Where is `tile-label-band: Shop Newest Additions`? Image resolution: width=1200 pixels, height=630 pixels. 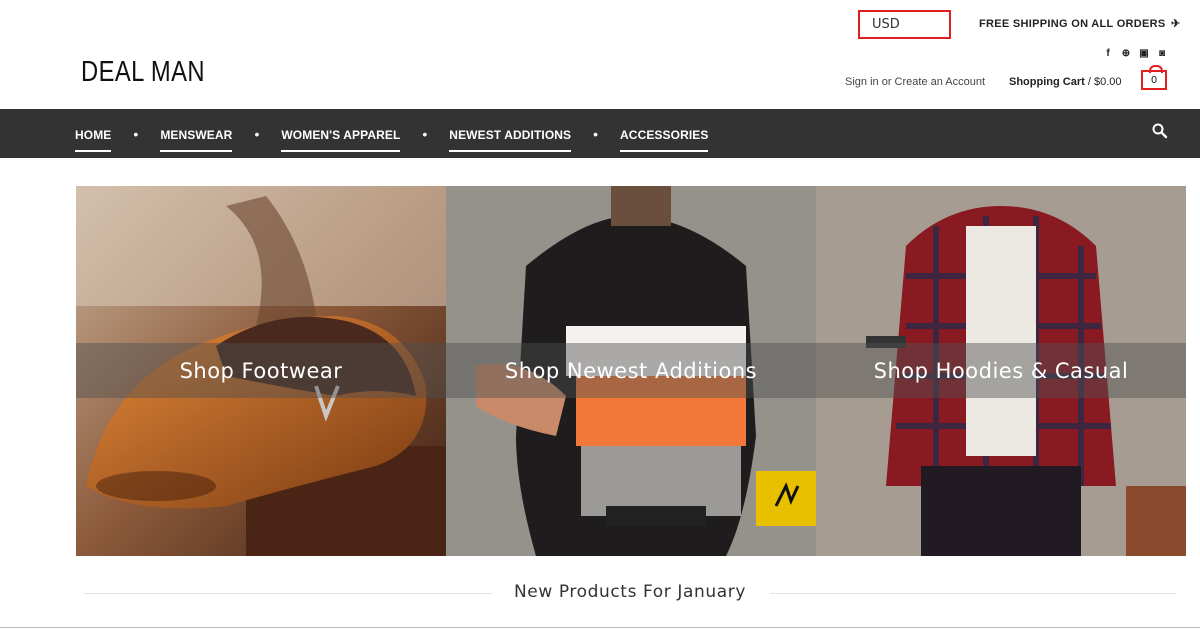
tile-label-band: Shop Newest Additions is located at coordinates (631, 370).